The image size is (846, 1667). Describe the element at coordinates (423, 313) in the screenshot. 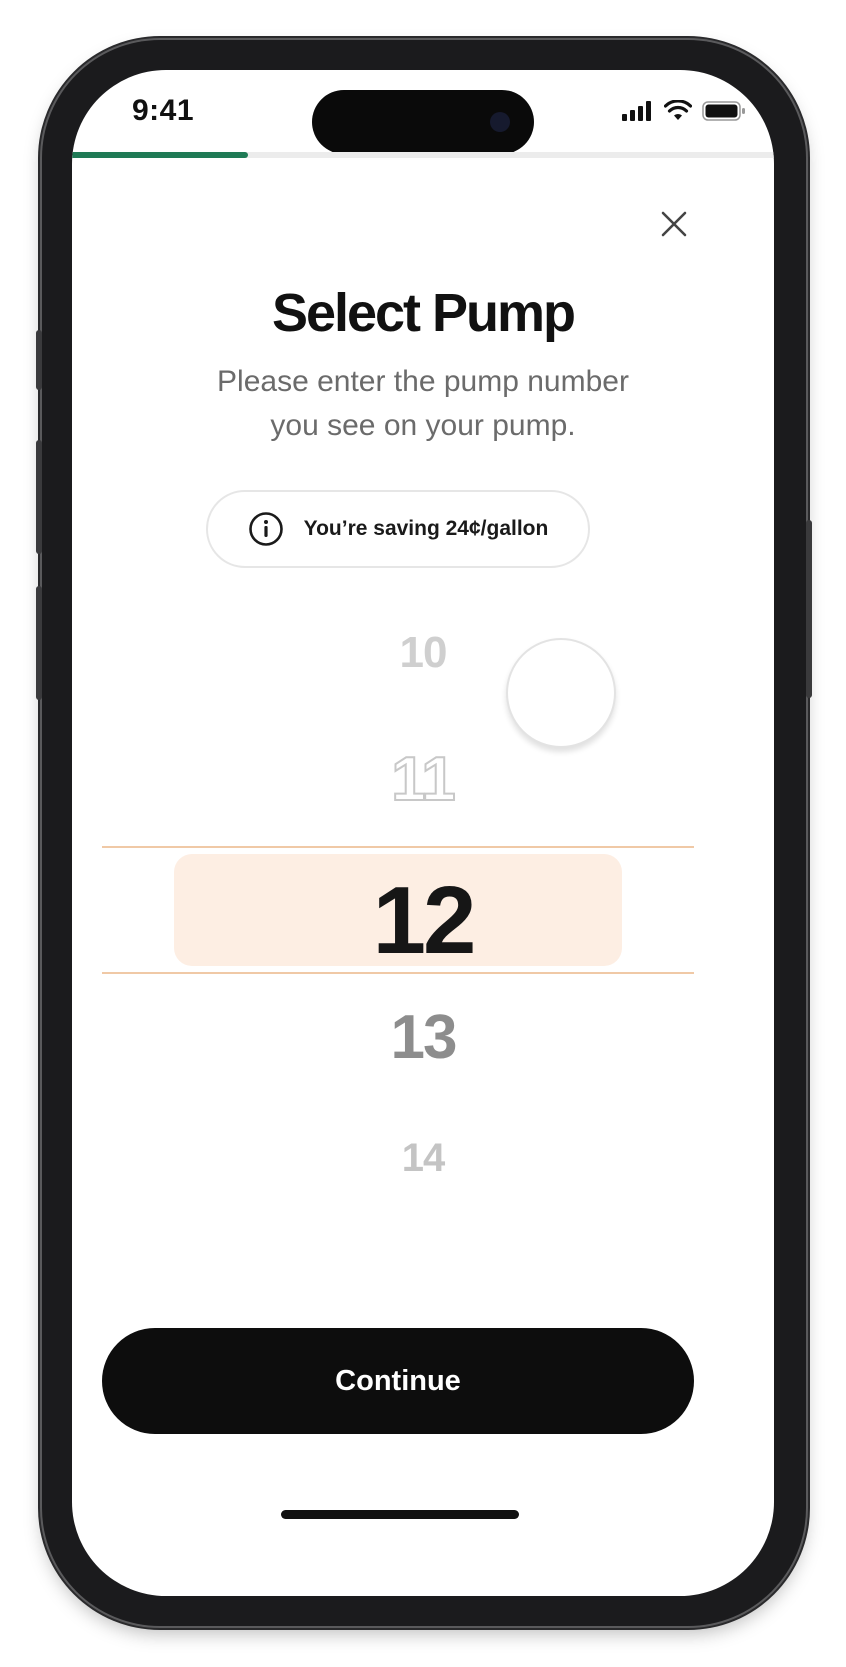

I see `page-title: Select Pump` at that location.